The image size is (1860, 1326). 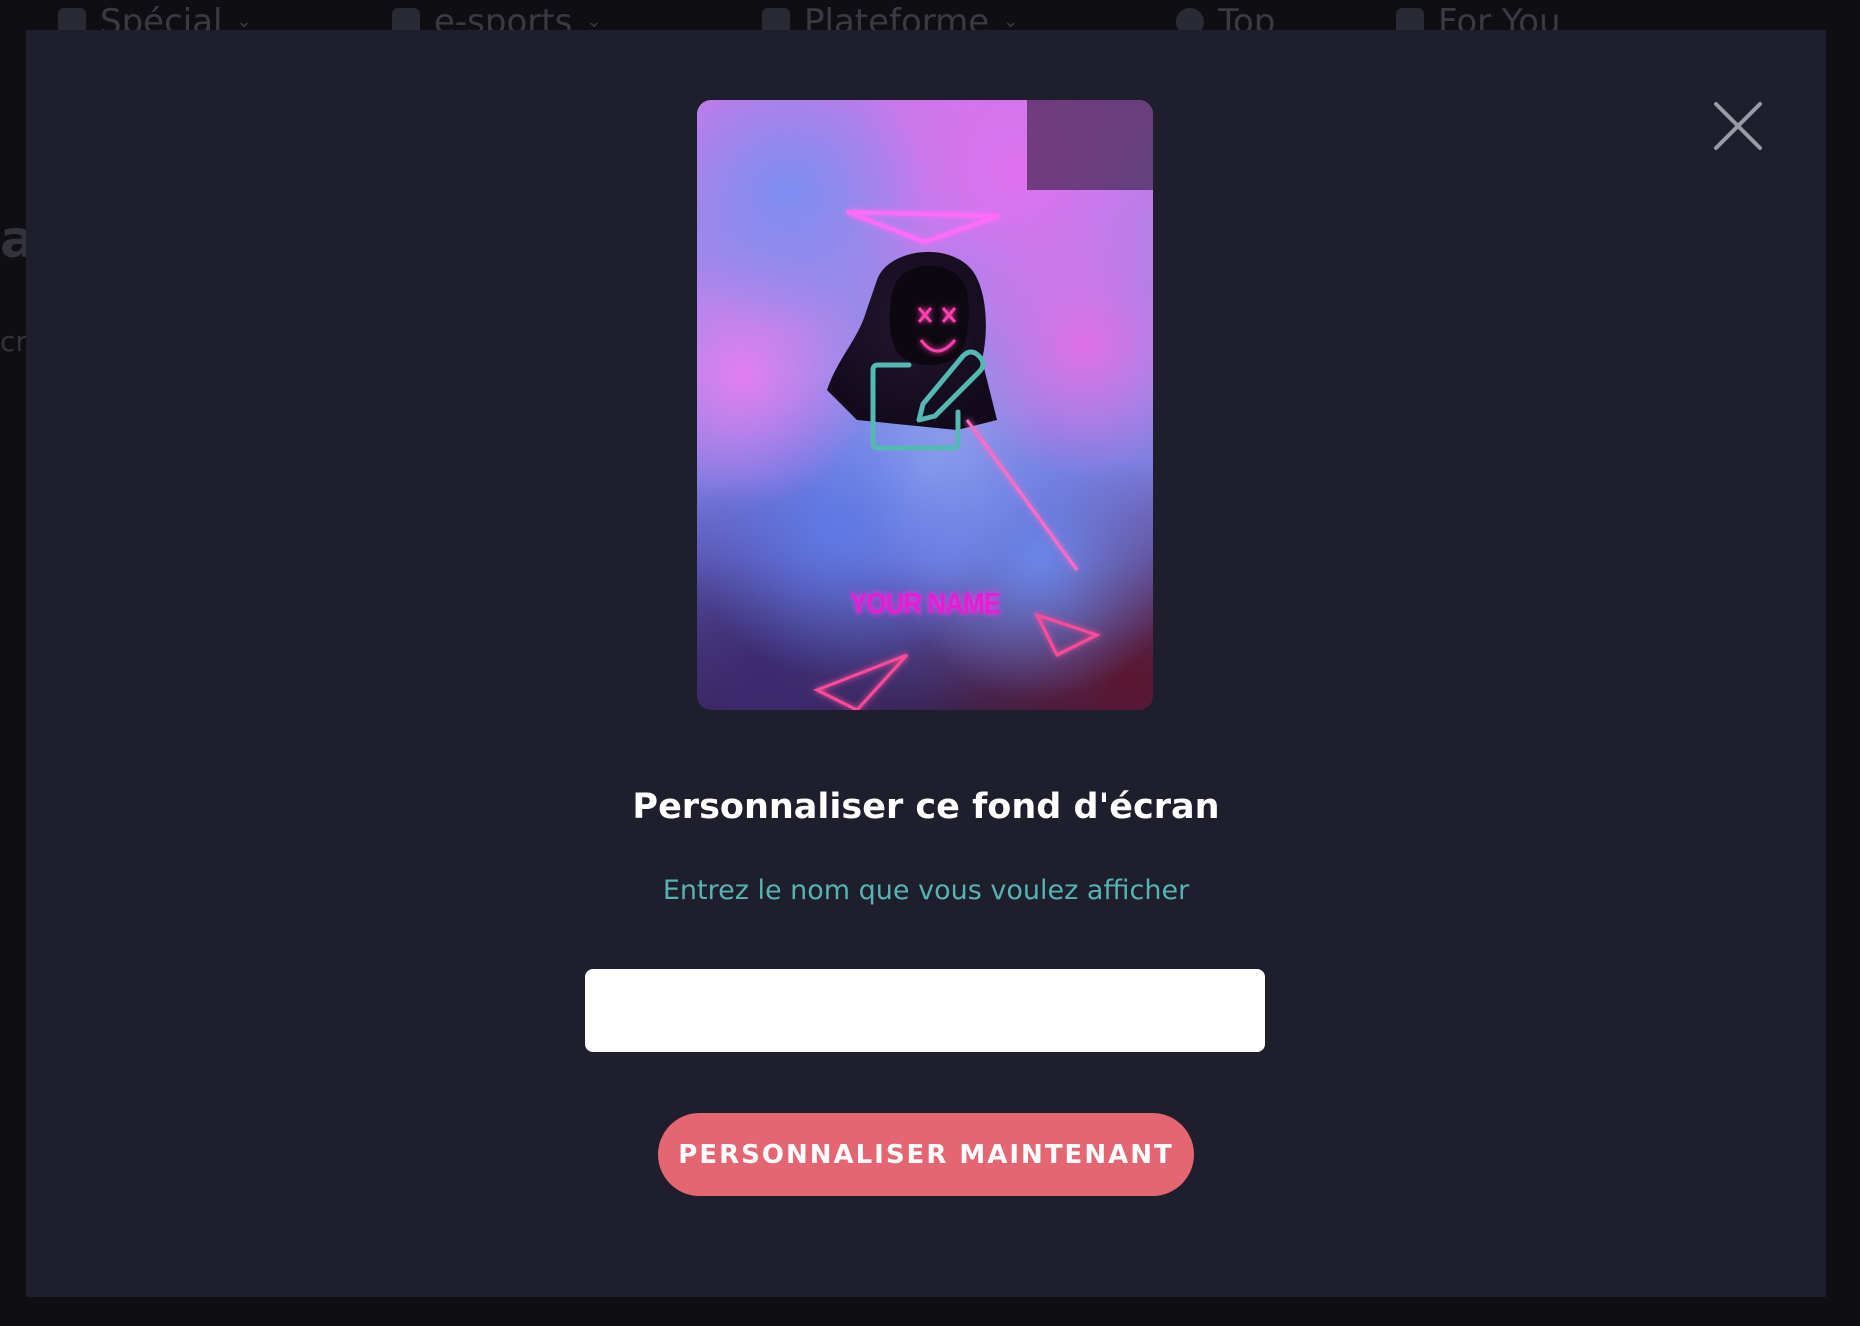 I want to click on nav-item-esports: e-sports ⌄, so click(x=496, y=16).